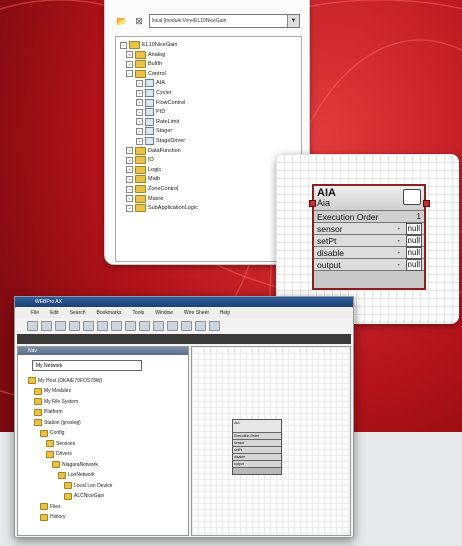  What do you see at coordinates (52, 433) in the screenshot?
I see `nav-tree-item: Config` at bounding box center [52, 433].